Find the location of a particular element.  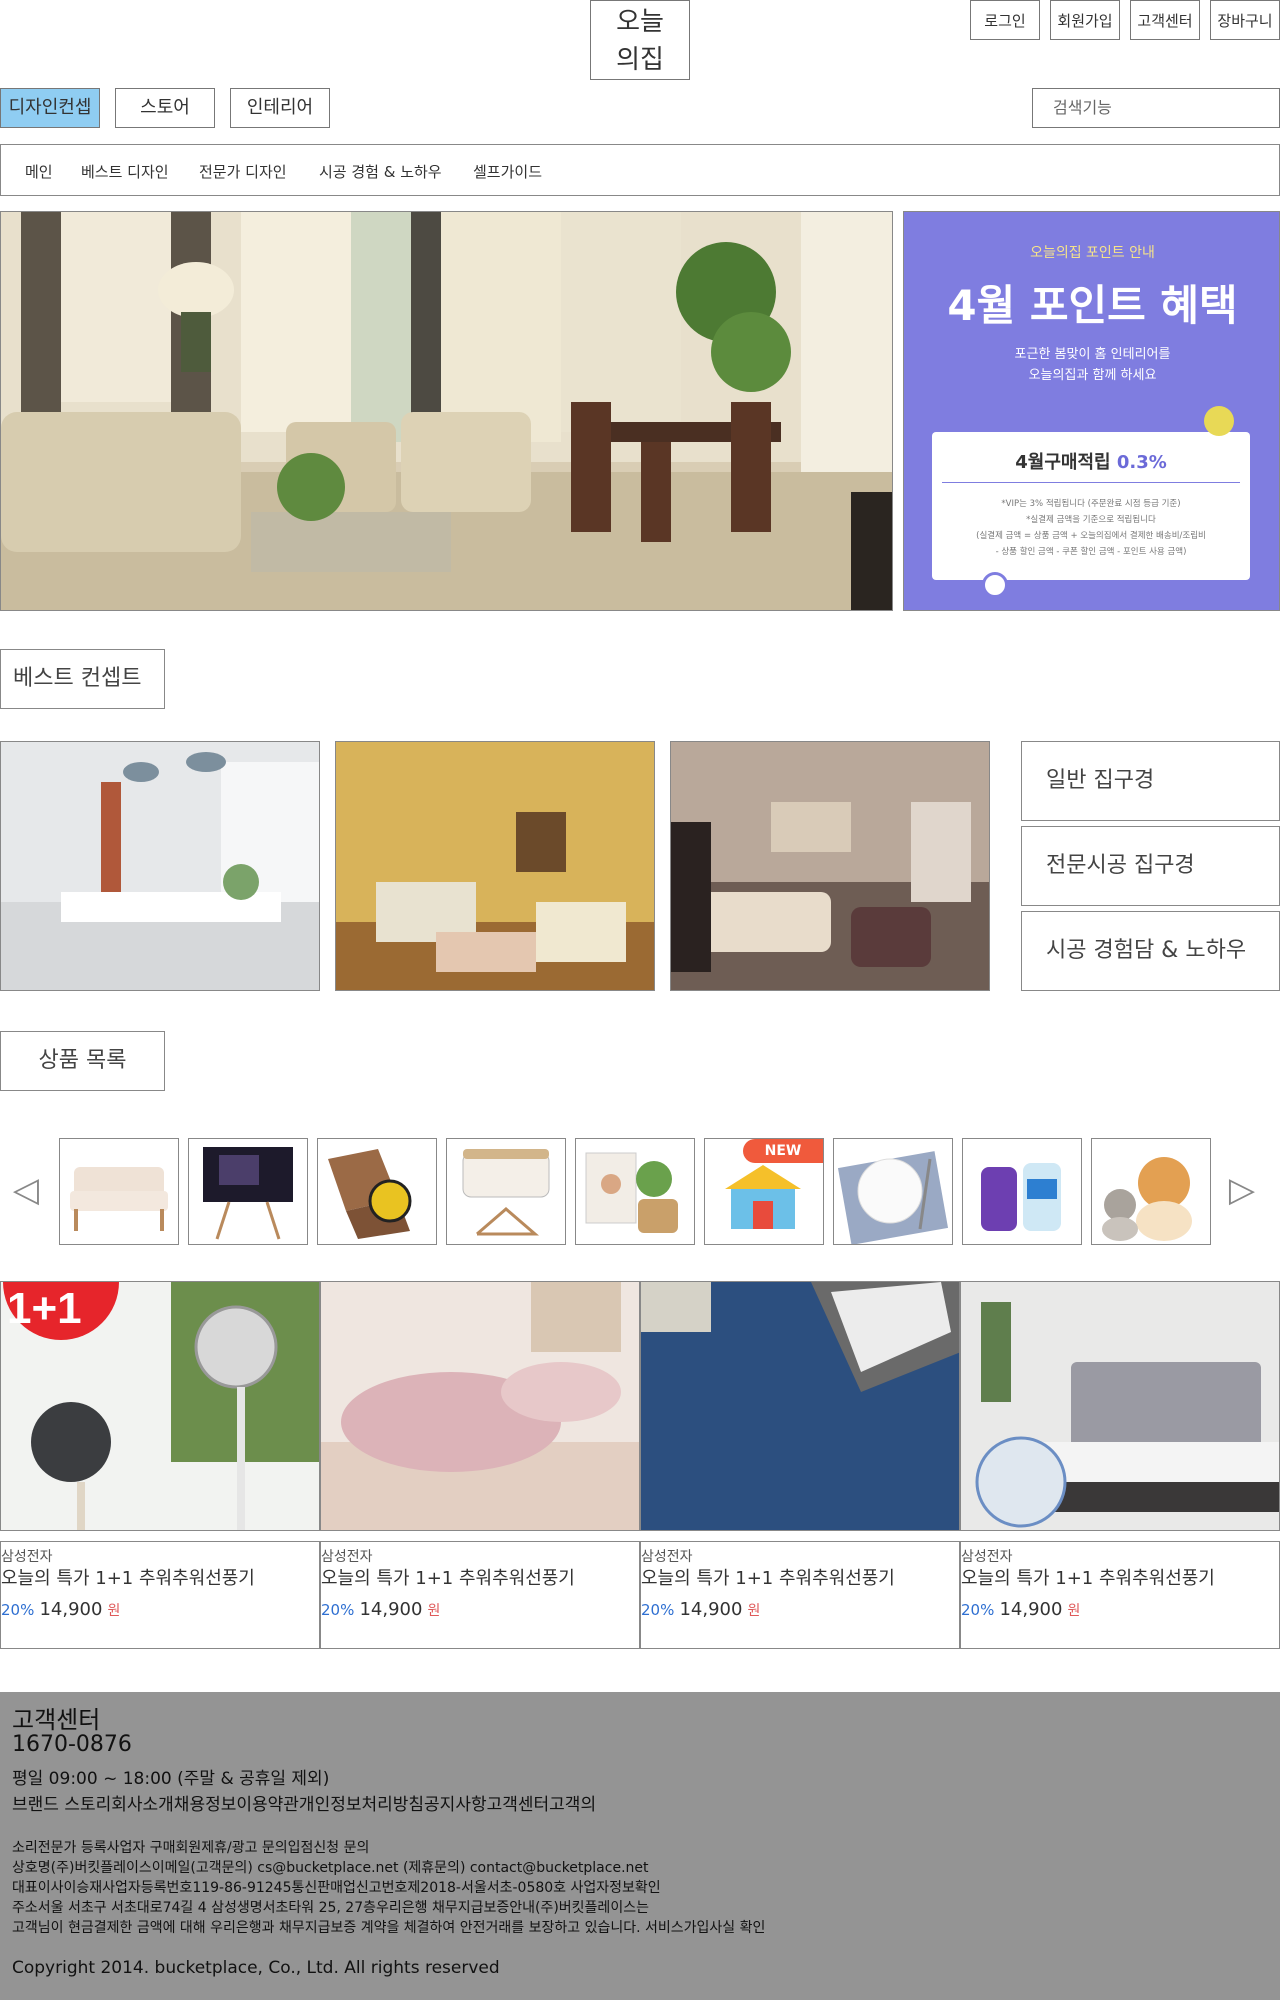

promo-note-1: *VIP는 3% 적립됩니다 (주문완료 시점 등급 기준) is located at coordinates (1091, 504).